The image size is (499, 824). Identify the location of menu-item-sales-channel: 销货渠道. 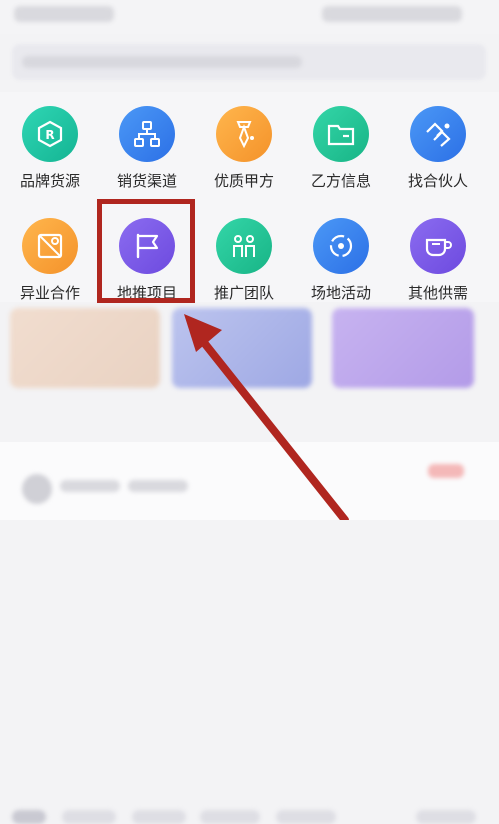
(147, 146).